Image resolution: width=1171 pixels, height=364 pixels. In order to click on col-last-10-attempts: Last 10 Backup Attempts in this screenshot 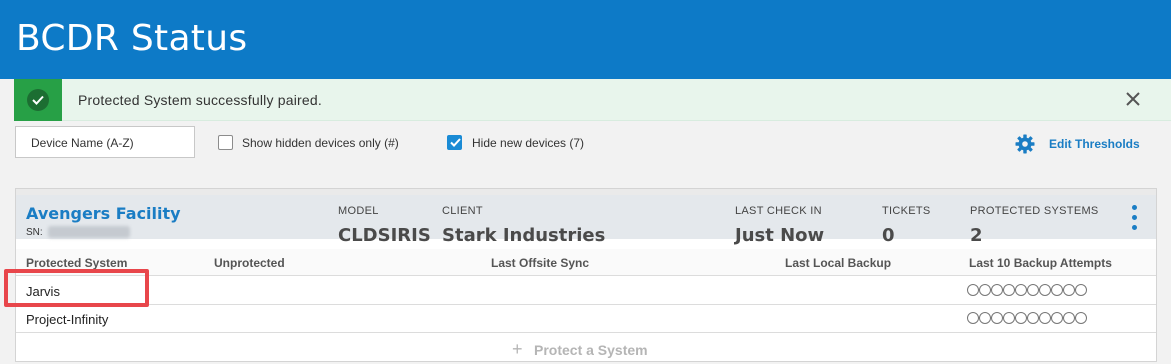, I will do `click(1040, 263)`.